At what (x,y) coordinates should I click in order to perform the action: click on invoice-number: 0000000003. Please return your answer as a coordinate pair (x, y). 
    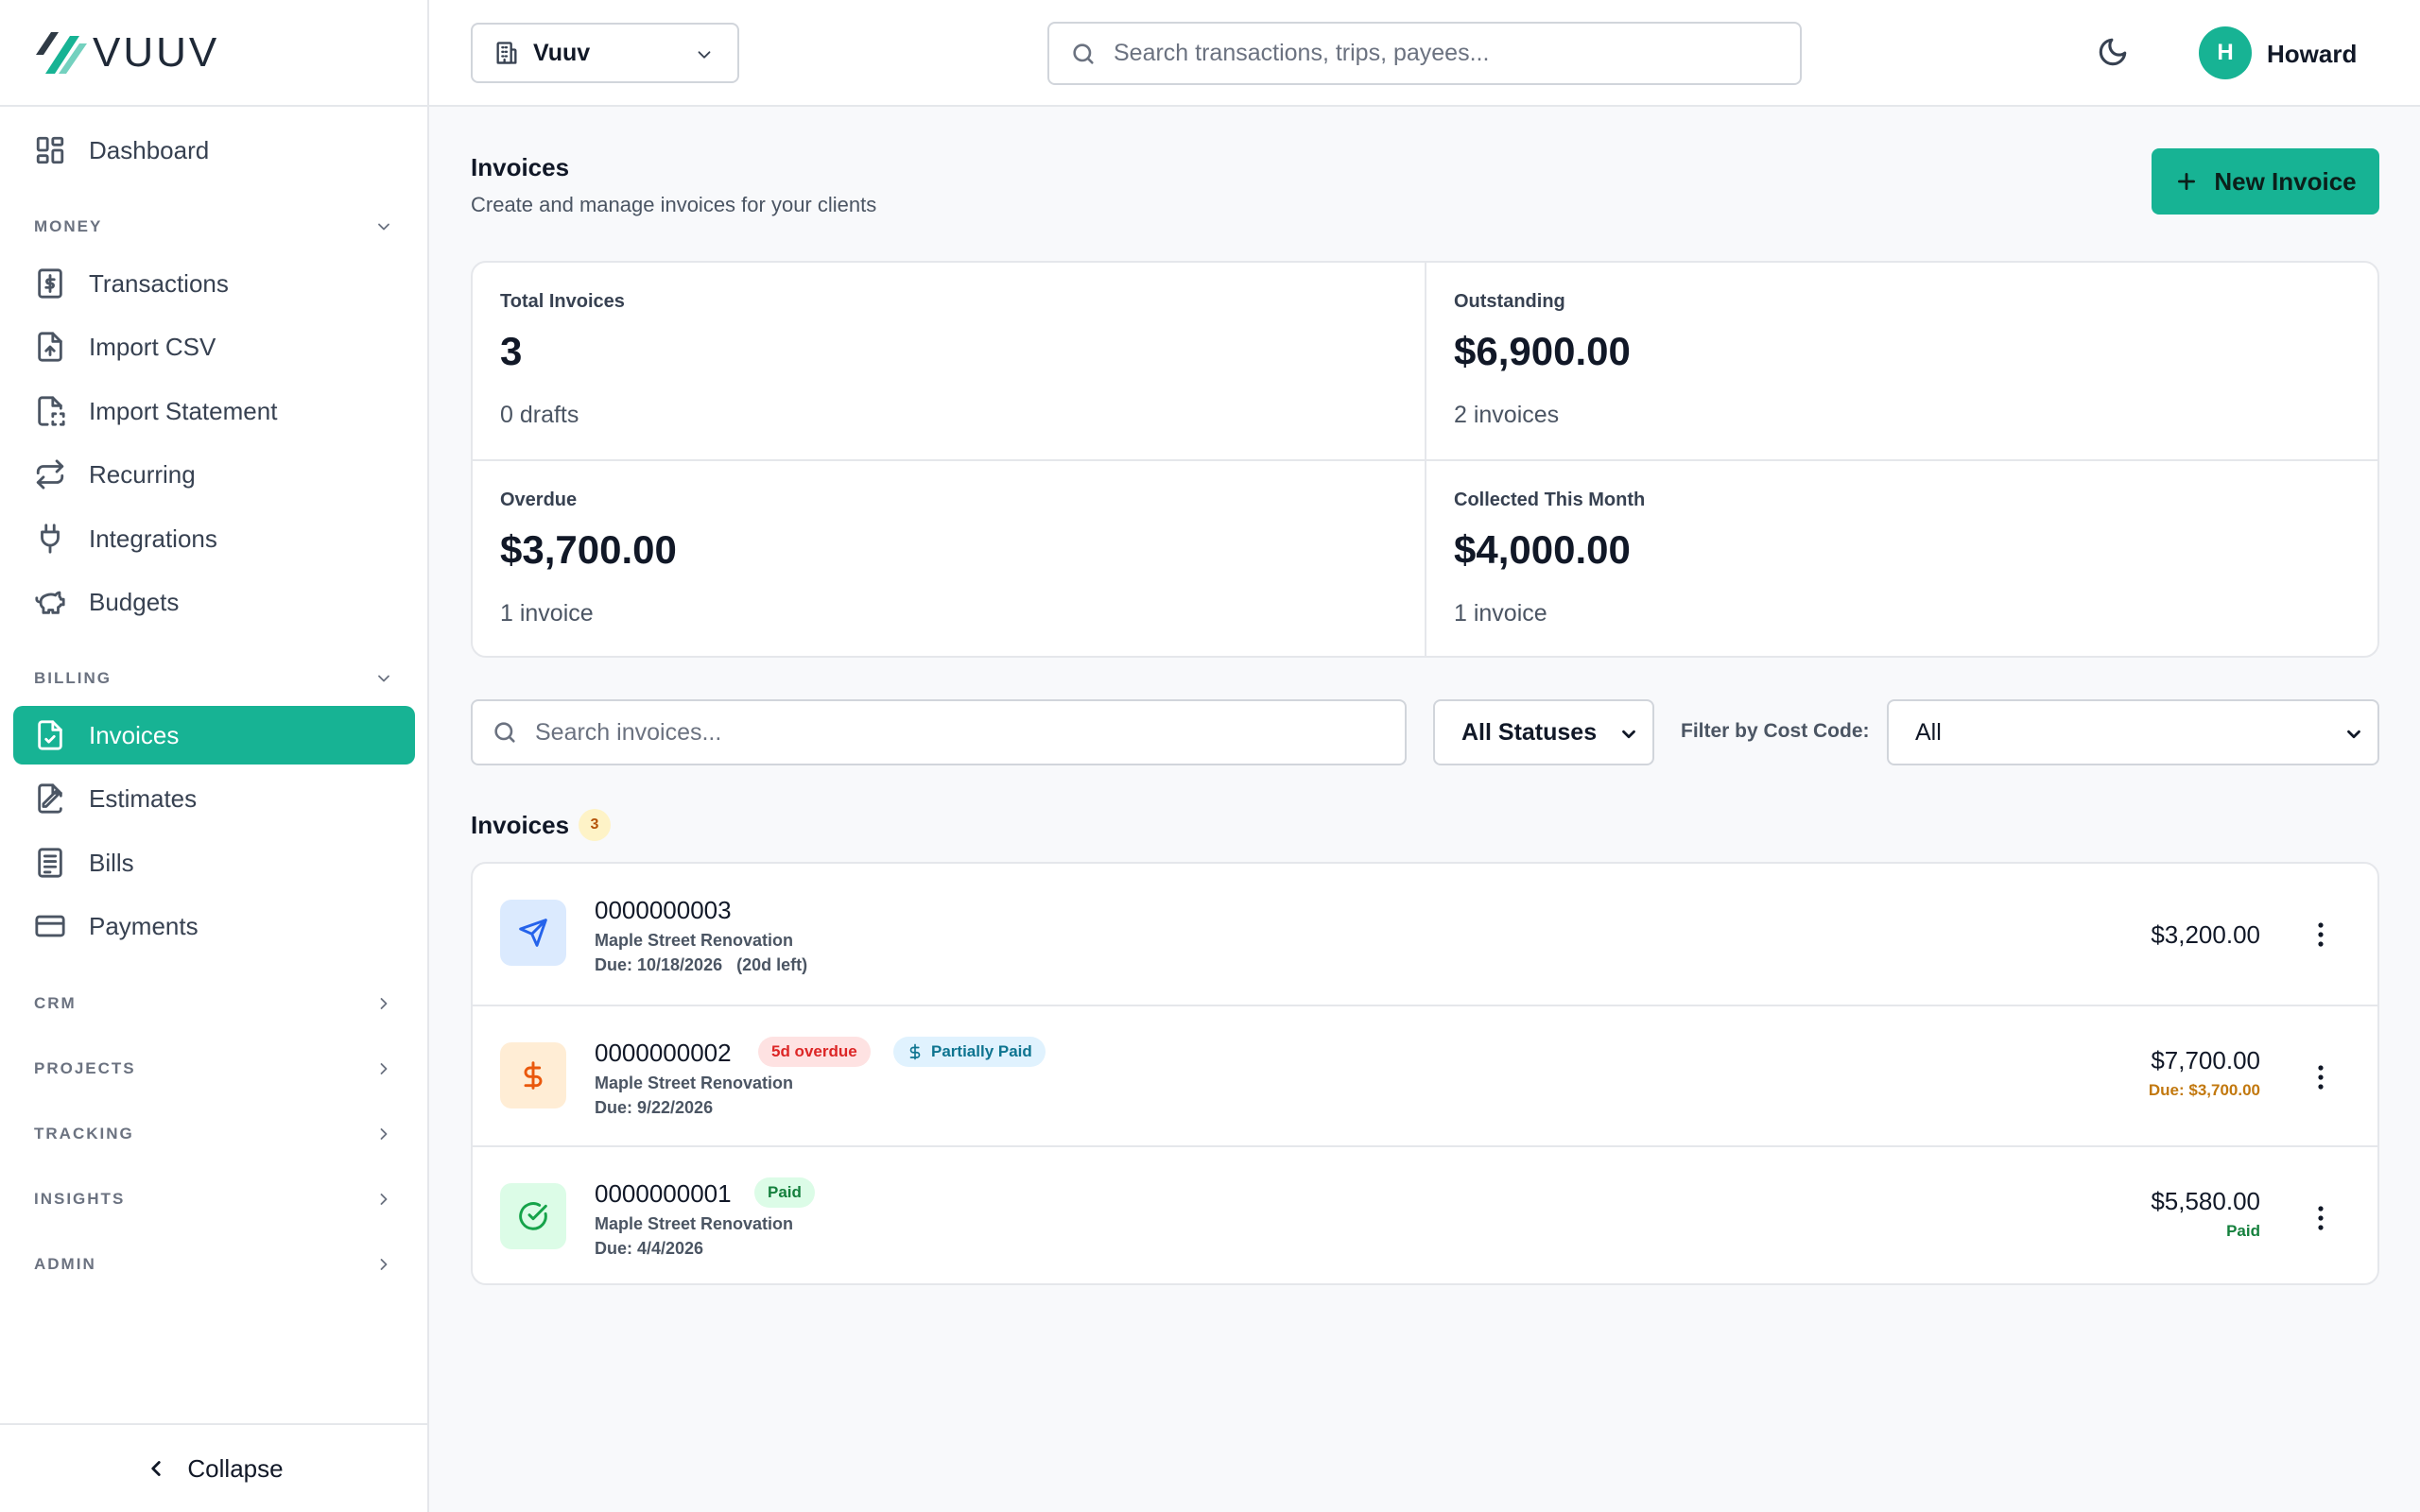
    Looking at the image, I should click on (664, 910).